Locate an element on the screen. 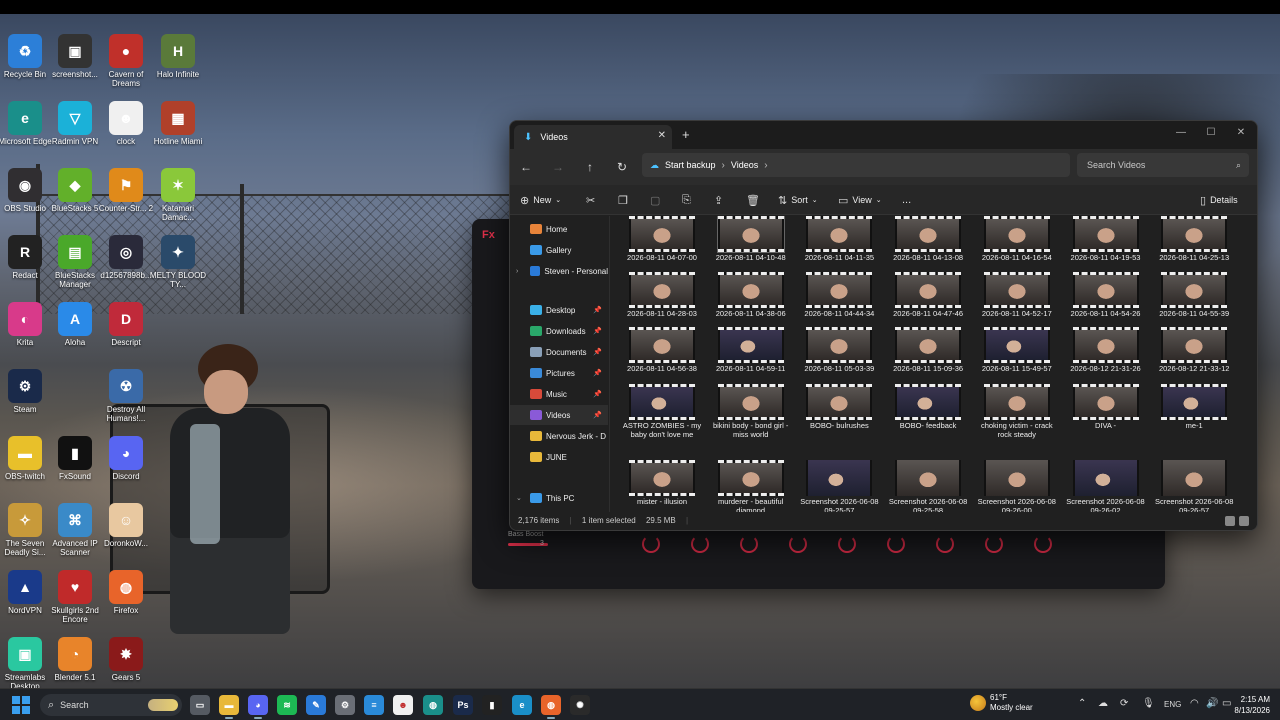 The width and height of the screenshot is (1280, 720). desktop-icon: ◍ Firefox is located at coordinates (126, 592).